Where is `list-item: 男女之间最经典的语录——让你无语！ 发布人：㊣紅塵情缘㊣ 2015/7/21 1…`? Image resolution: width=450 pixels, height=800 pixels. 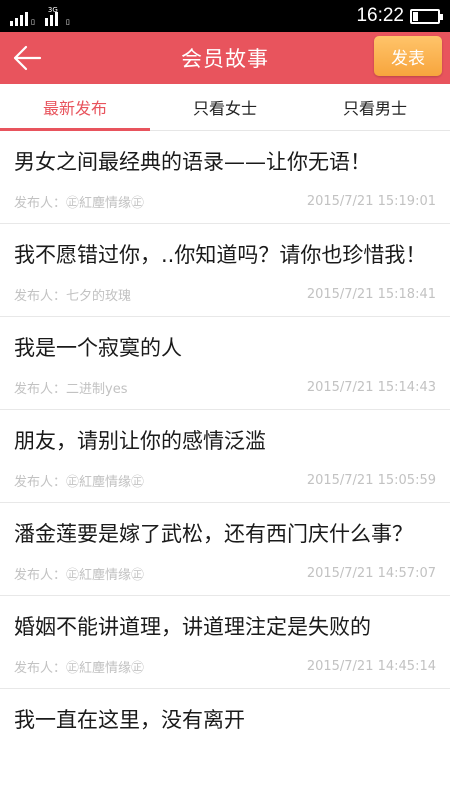 list-item: 男女之间最经典的语录——让你无语！ 发布人：㊣紅塵情缘㊣ 2015/7/21 1… is located at coordinates (225, 177).